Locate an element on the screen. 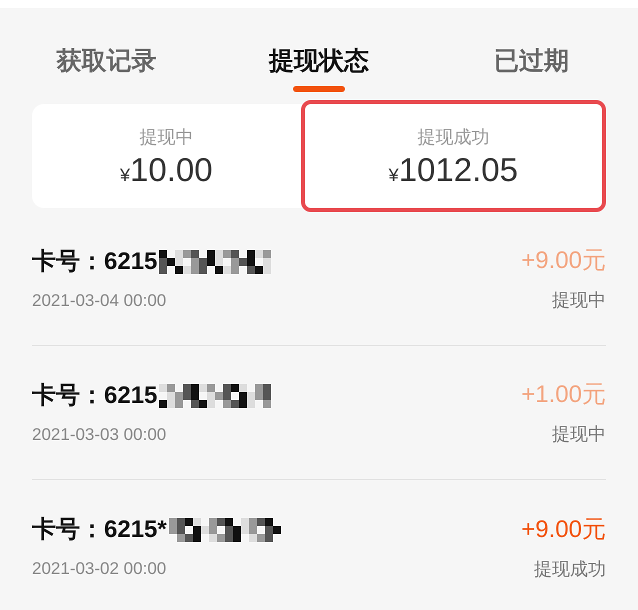  summary-amount: 1012.05 is located at coordinates (458, 169).